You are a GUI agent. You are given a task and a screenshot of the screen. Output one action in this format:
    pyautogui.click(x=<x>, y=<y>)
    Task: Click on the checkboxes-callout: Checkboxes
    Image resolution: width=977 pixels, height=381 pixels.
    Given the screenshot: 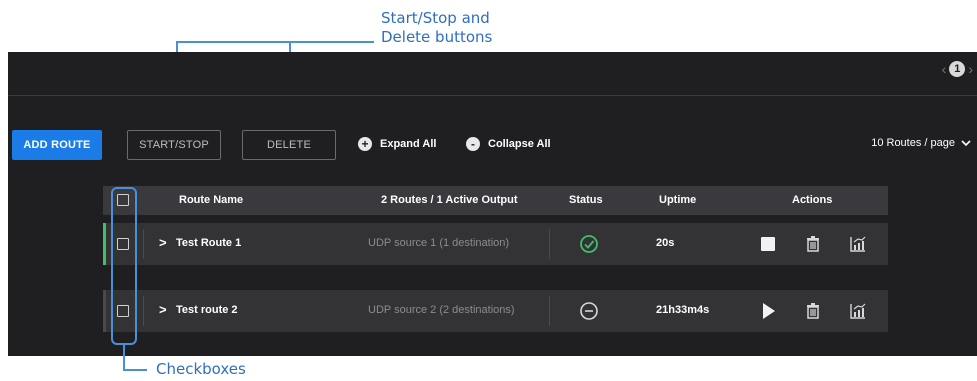 What is the action you would take?
    pyautogui.click(x=201, y=369)
    